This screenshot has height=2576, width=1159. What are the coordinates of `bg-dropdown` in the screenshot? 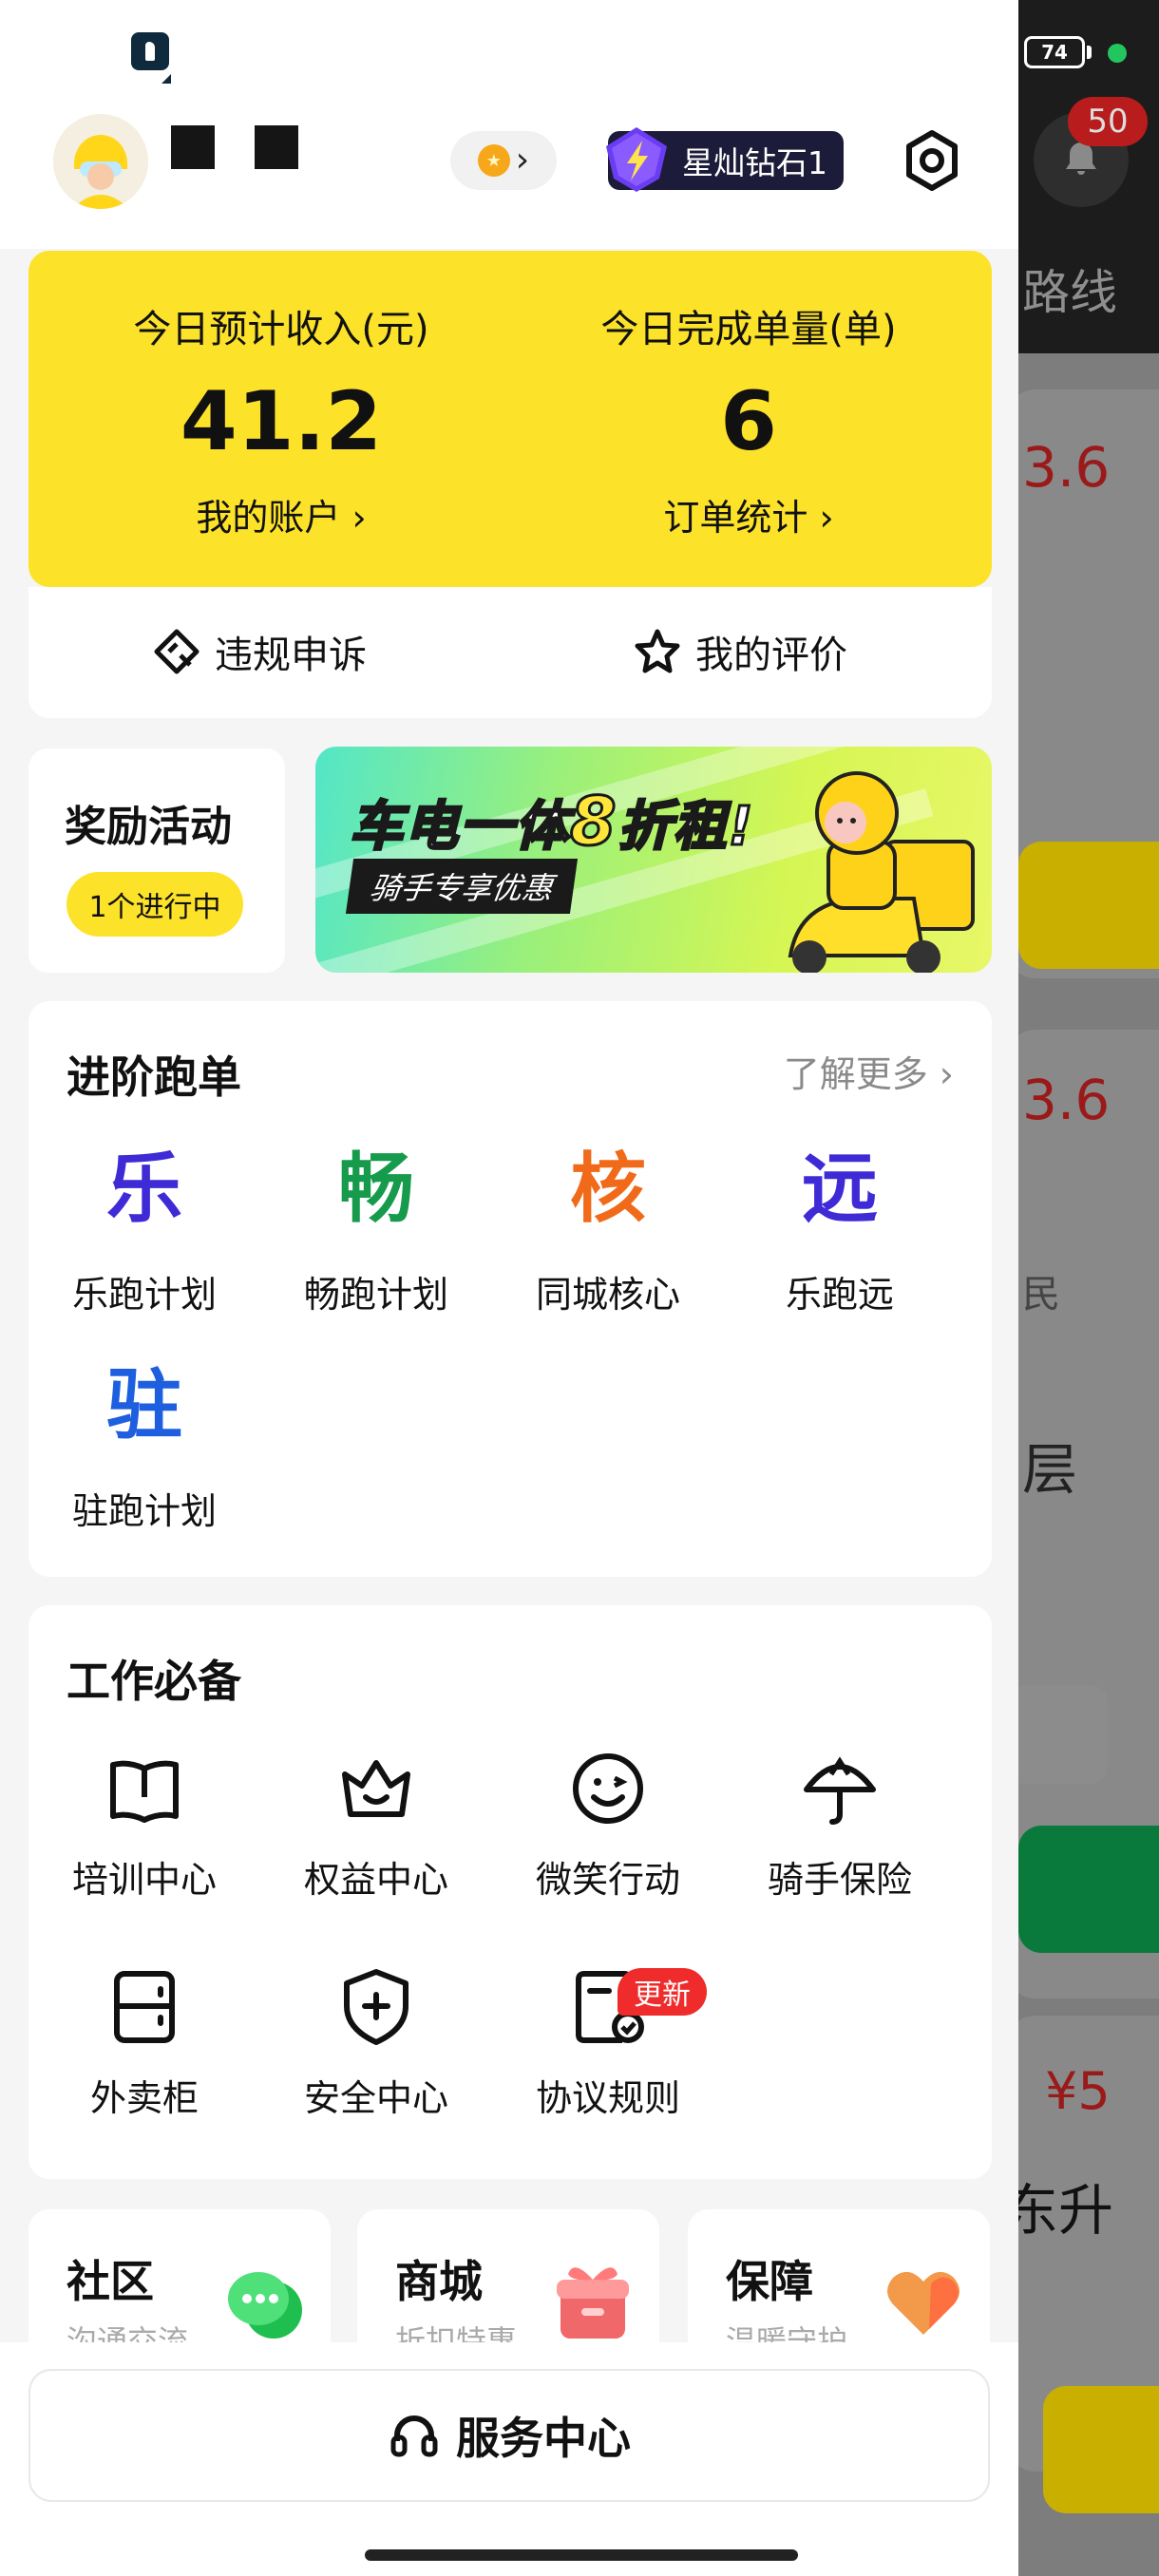 It's located at (1057, 1734).